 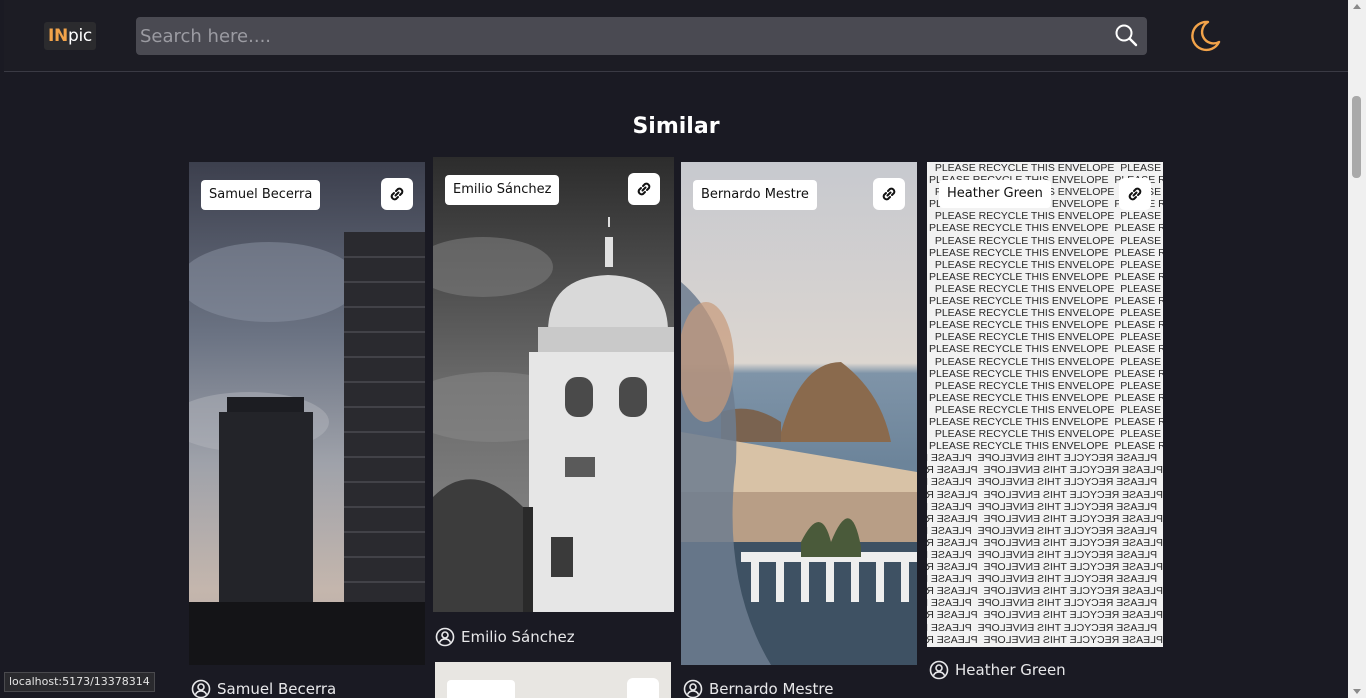 What do you see at coordinates (553, 680) in the screenshot?
I see `photo-card-partial` at bounding box center [553, 680].